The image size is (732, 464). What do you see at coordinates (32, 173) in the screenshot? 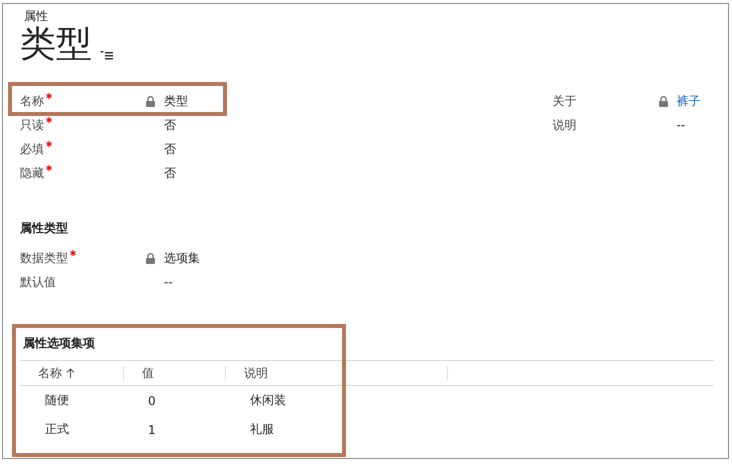
I see `field-label: 隐藏` at bounding box center [32, 173].